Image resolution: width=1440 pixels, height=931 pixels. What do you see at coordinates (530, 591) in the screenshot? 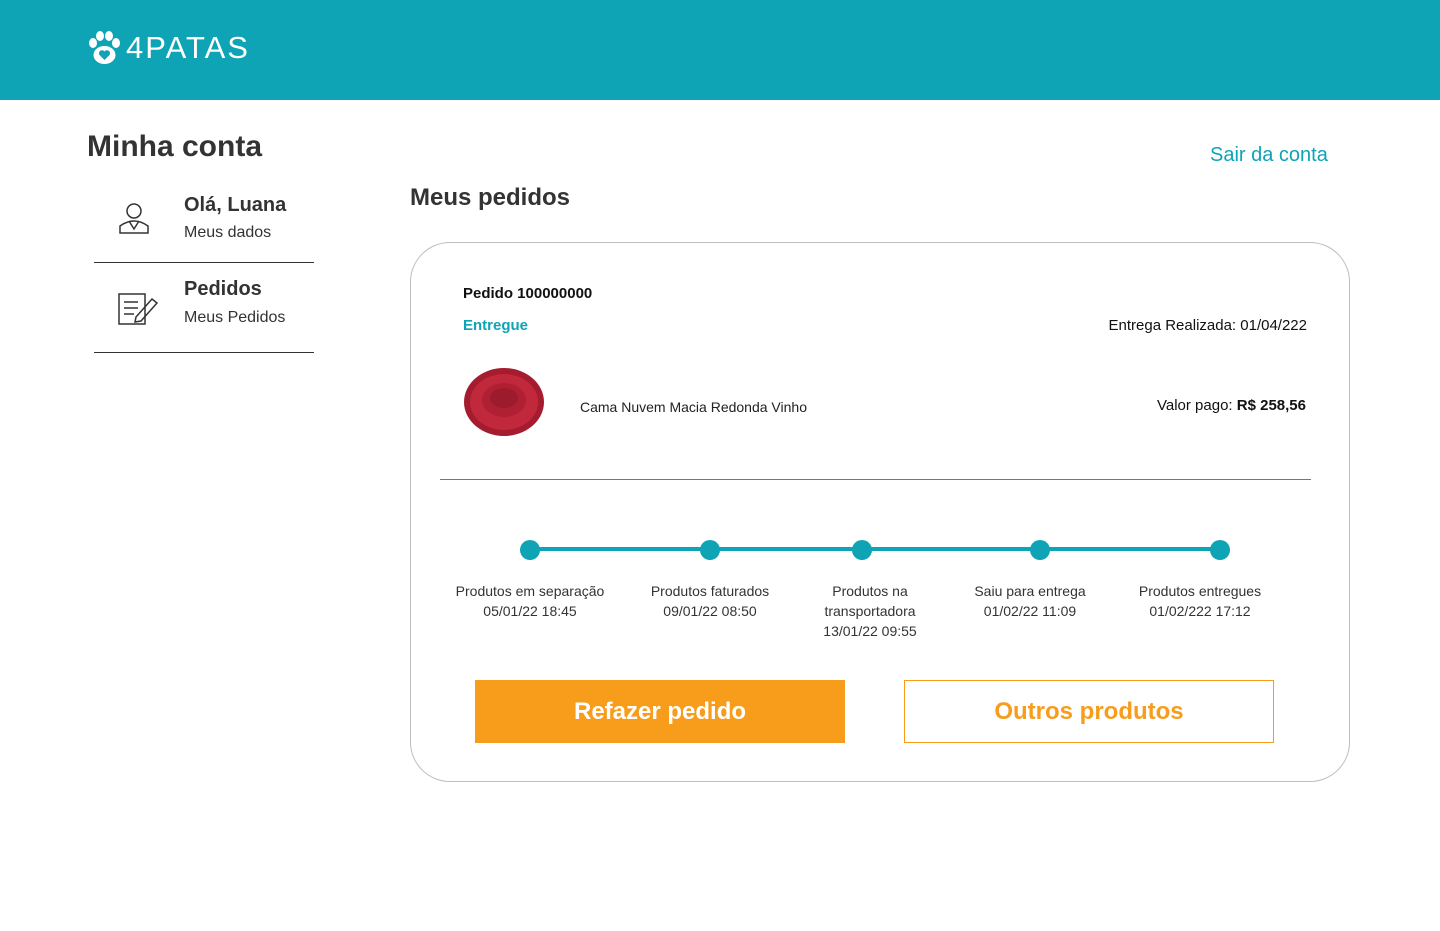
I see `tracking-step-text: Produtos em separação` at bounding box center [530, 591].